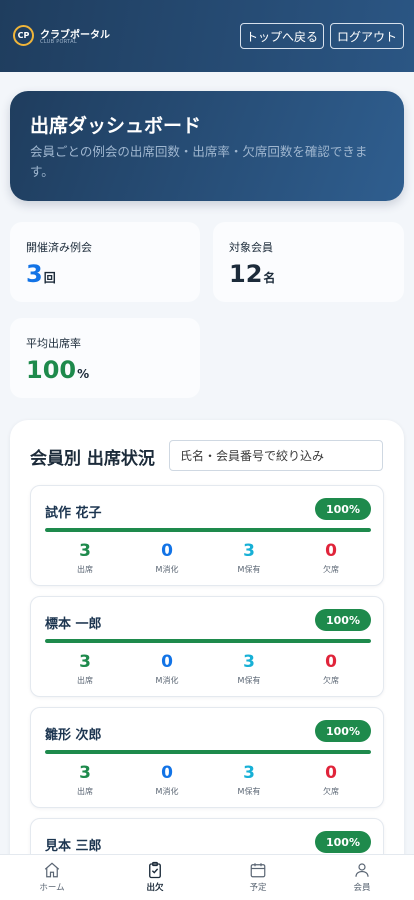 The image size is (414, 900). I want to click on nav-label: ホーム, so click(52, 888).